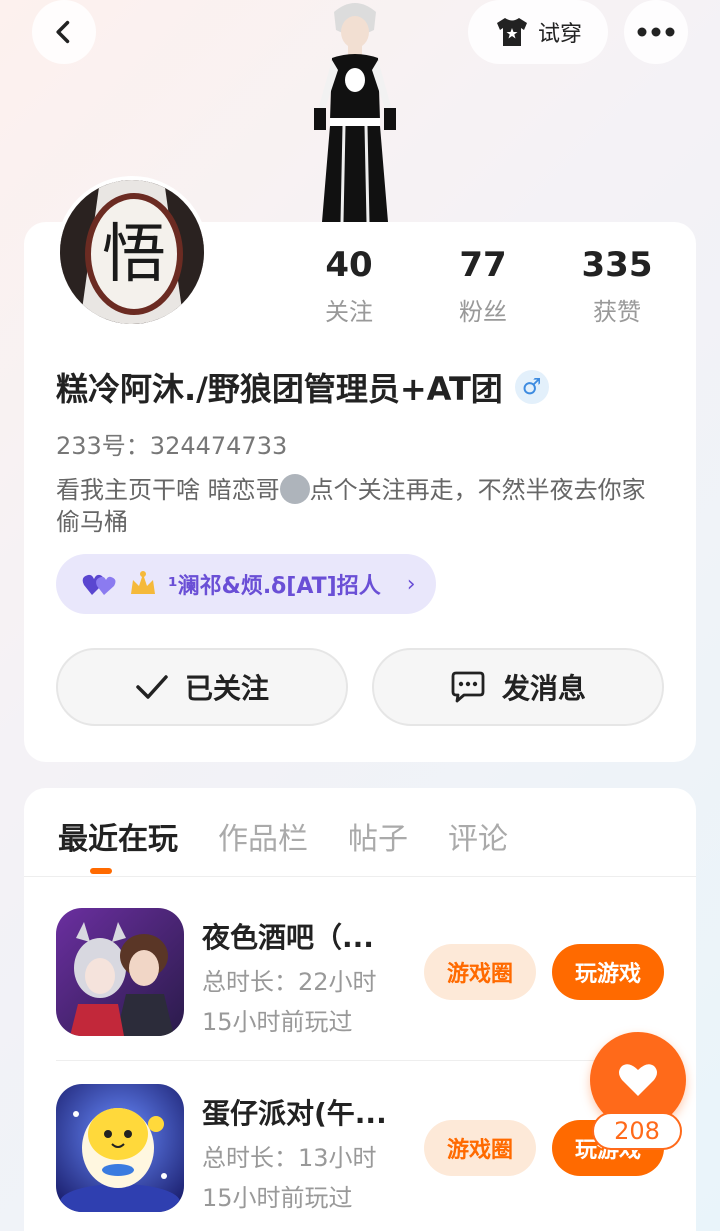 This screenshot has width=720, height=1231. I want to click on emoji-icon, so click(294, 489).